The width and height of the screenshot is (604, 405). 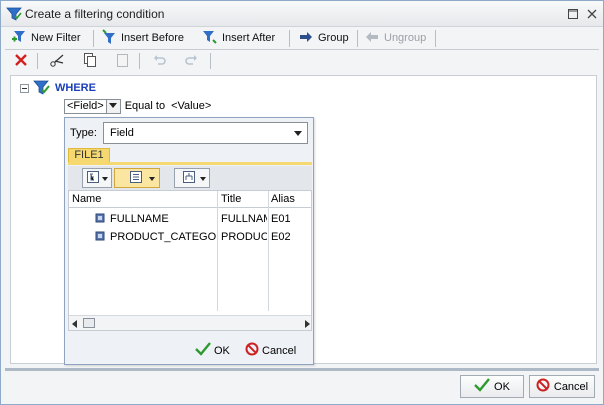 What do you see at coordinates (42, 89) in the screenshot?
I see `where-filter-icon` at bounding box center [42, 89].